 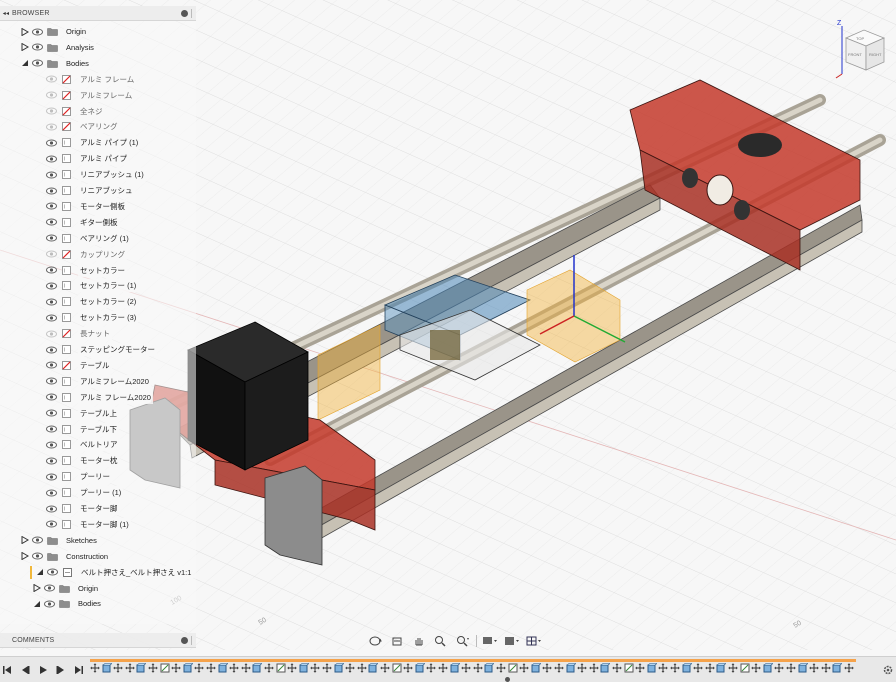 I want to click on browser-row: セットカラー (1), so click(x=92, y=285).